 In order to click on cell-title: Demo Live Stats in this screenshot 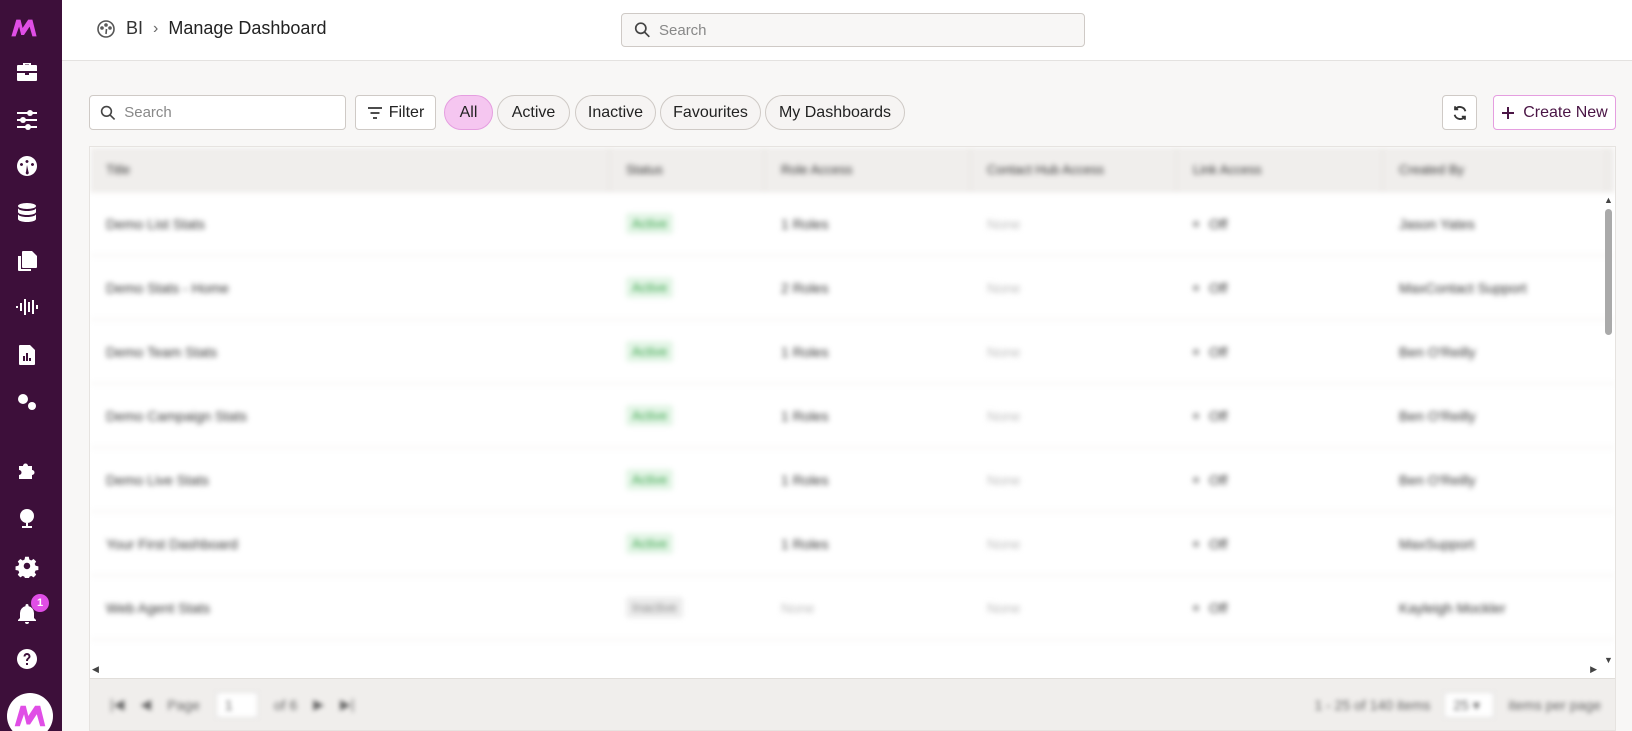, I will do `click(157, 479)`.